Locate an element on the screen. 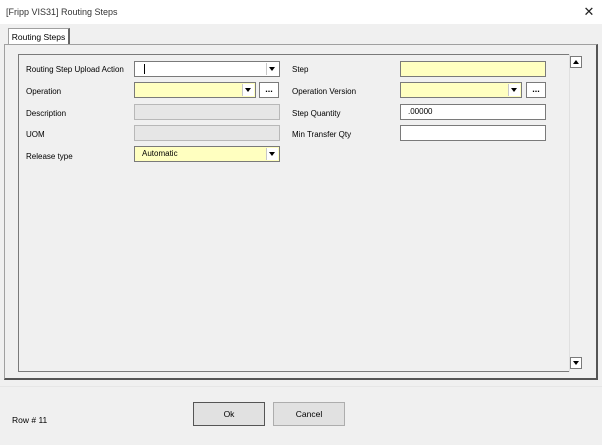 This screenshot has width=602, height=445. operation-label: Operation is located at coordinates (44, 91).